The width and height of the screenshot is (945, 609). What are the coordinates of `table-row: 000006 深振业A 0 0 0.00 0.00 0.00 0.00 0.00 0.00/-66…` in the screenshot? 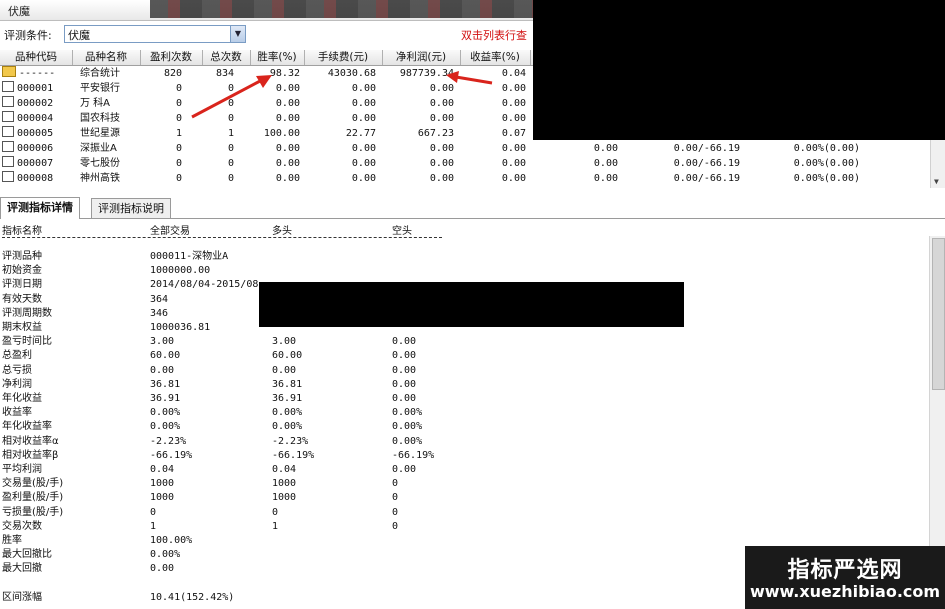 It's located at (465, 148).